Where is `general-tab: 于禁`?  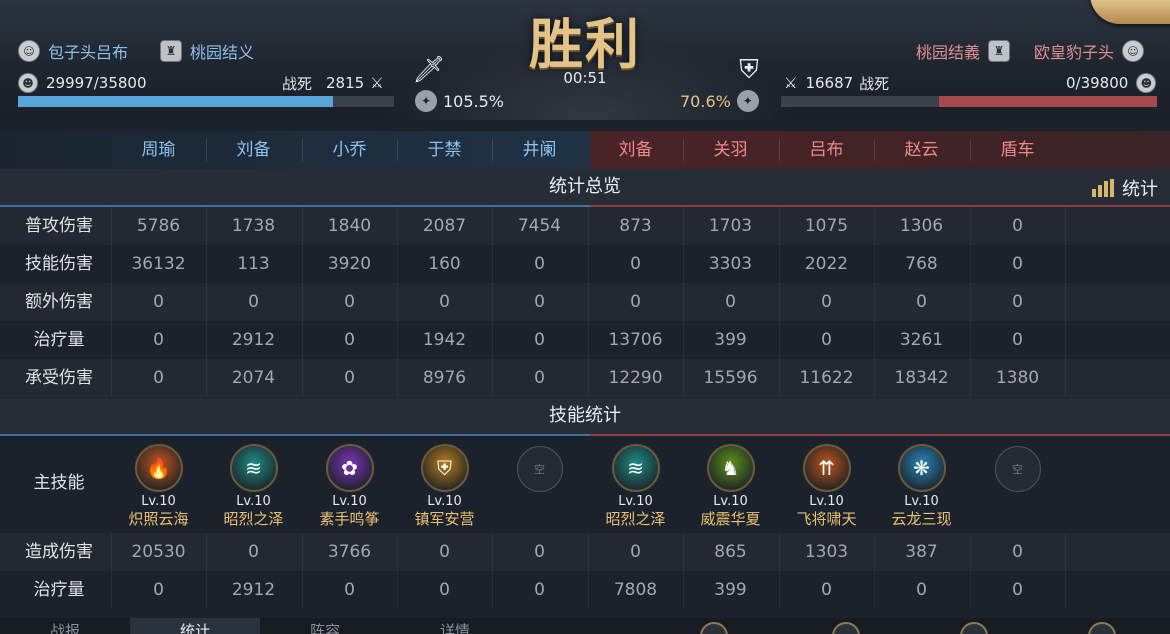 general-tab: 于禁 is located at coordinates (444, 150).